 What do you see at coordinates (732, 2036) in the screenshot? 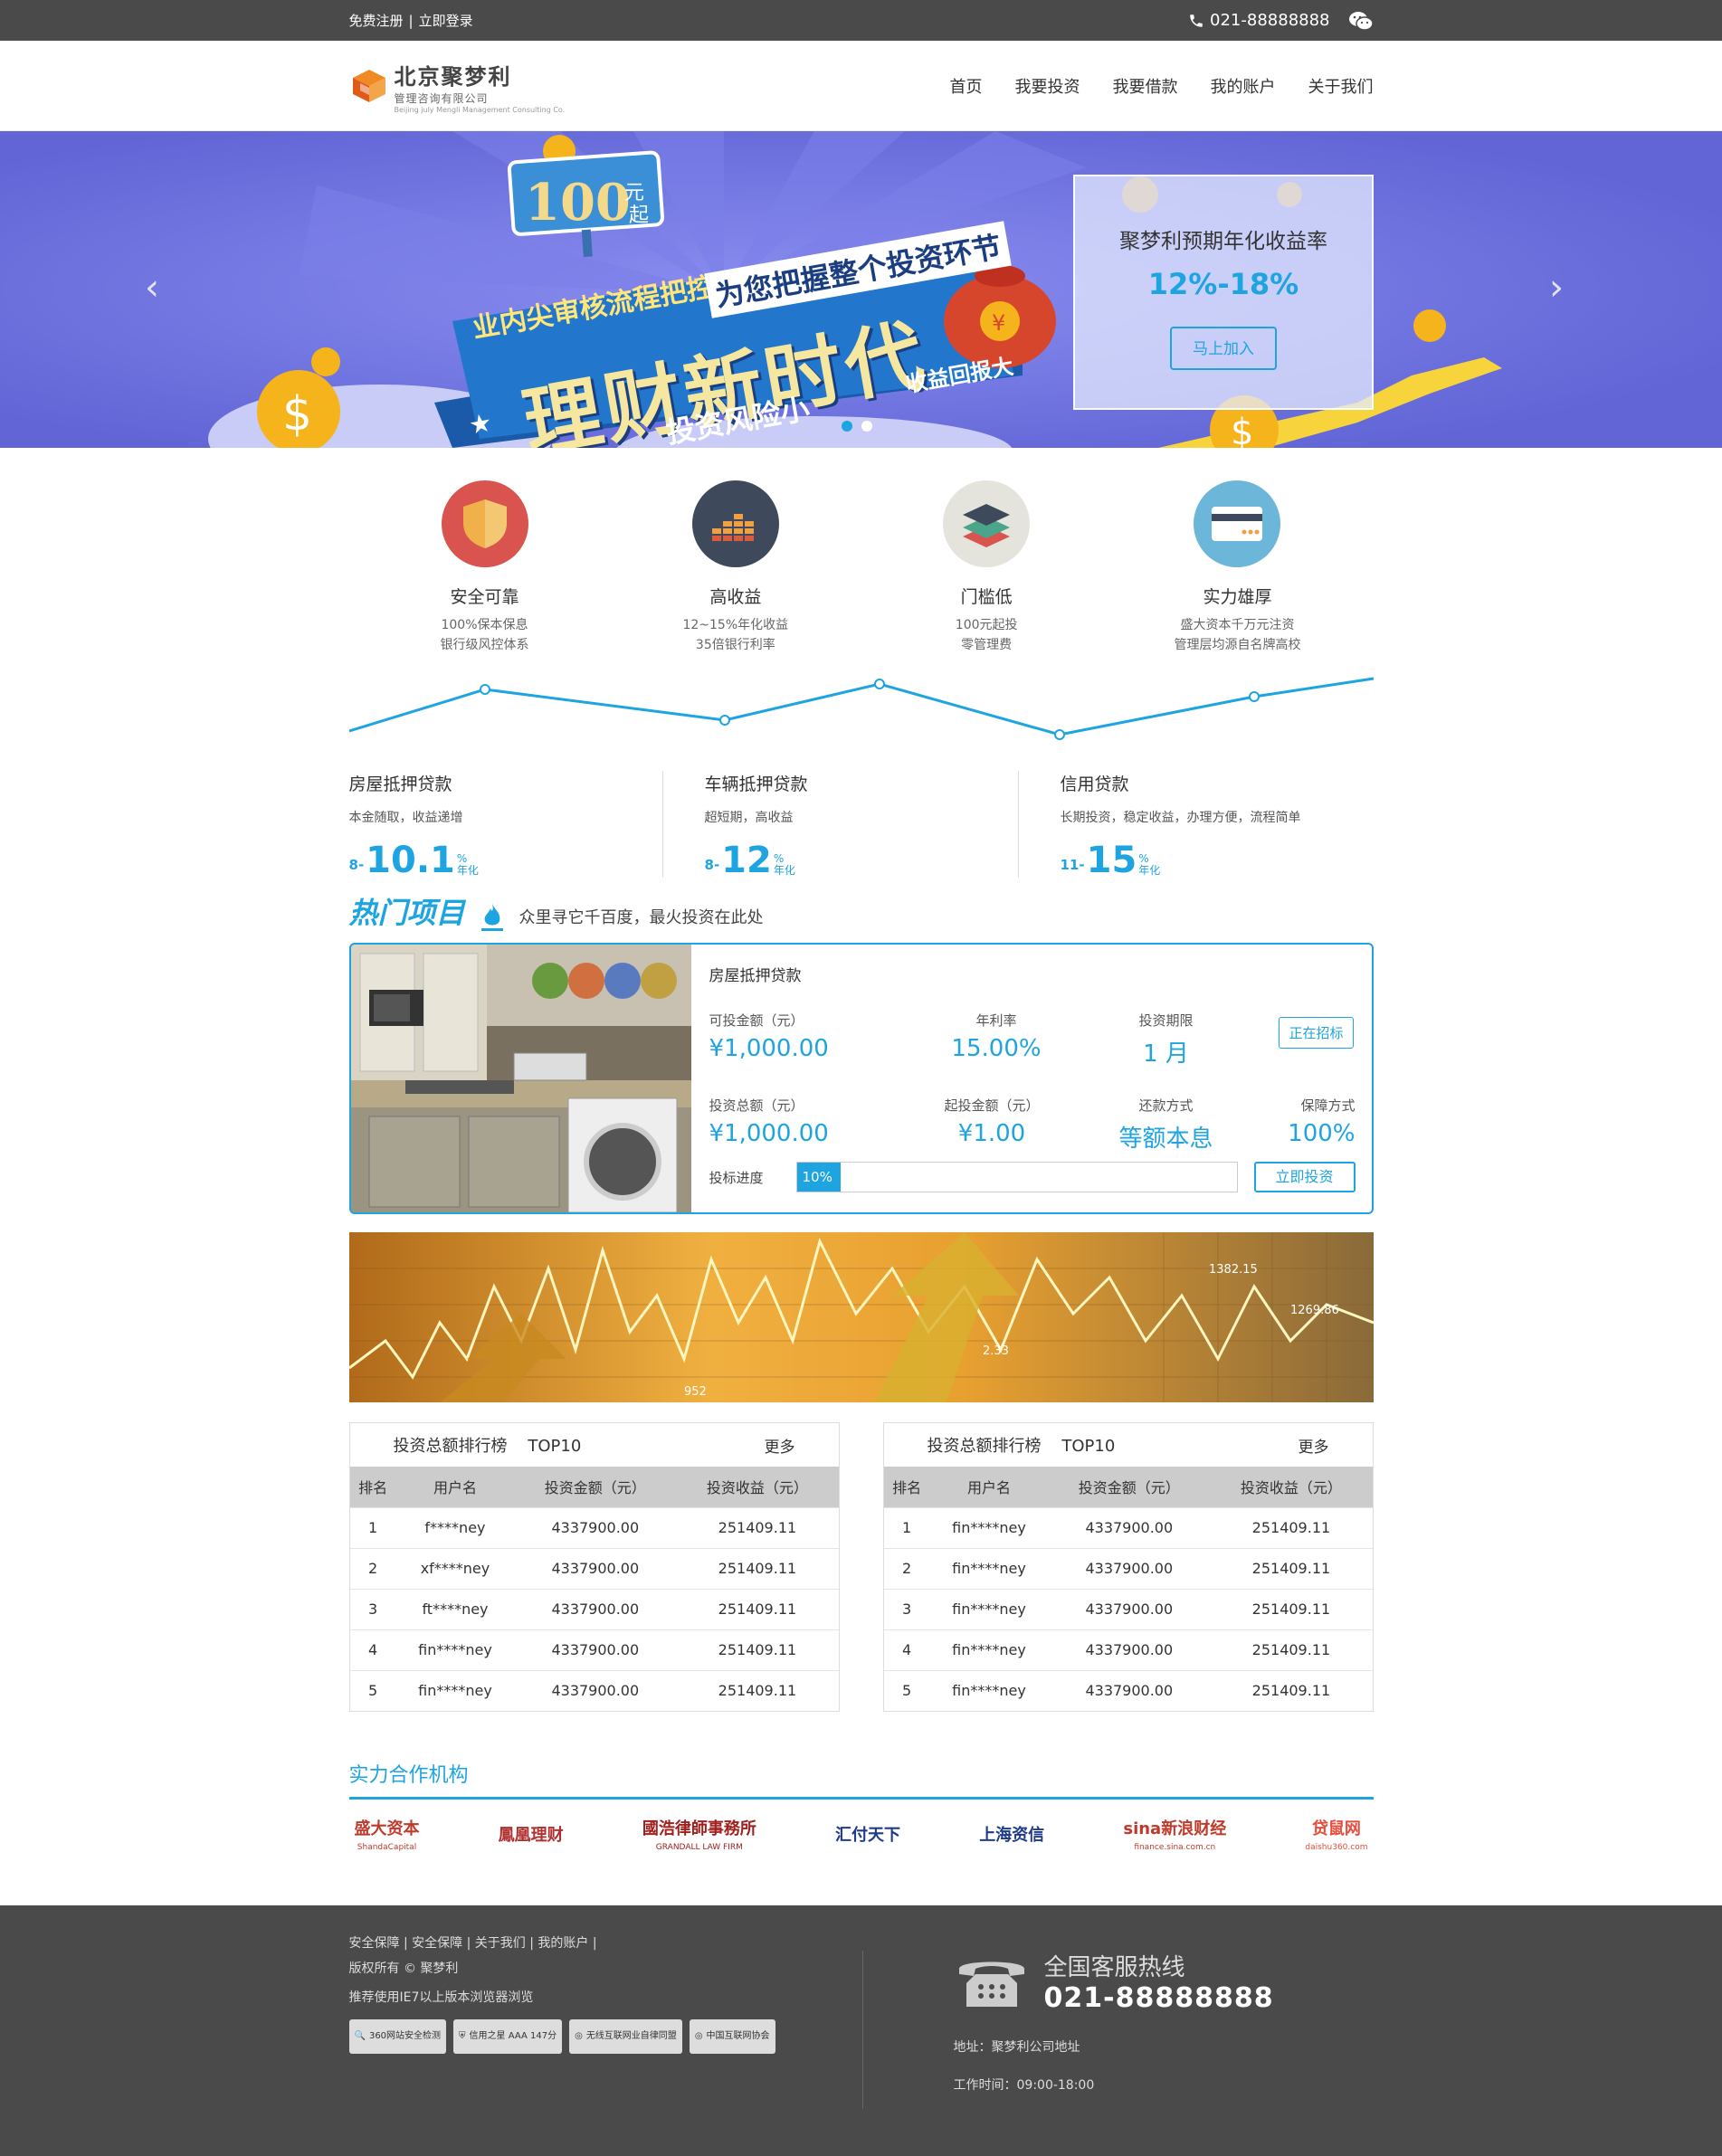
I see `badge-isc: ◎ 中国互联网协会` at bounding box center [732, 2036].